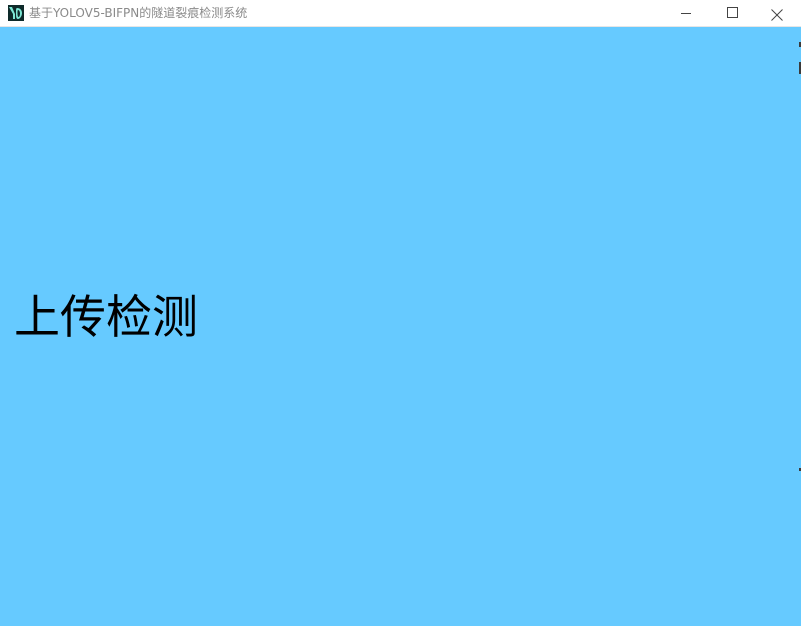 The height and width of the screenshot is (626, 801). I want to click on upload-detect-button: 上传检测, so click(106, 317).